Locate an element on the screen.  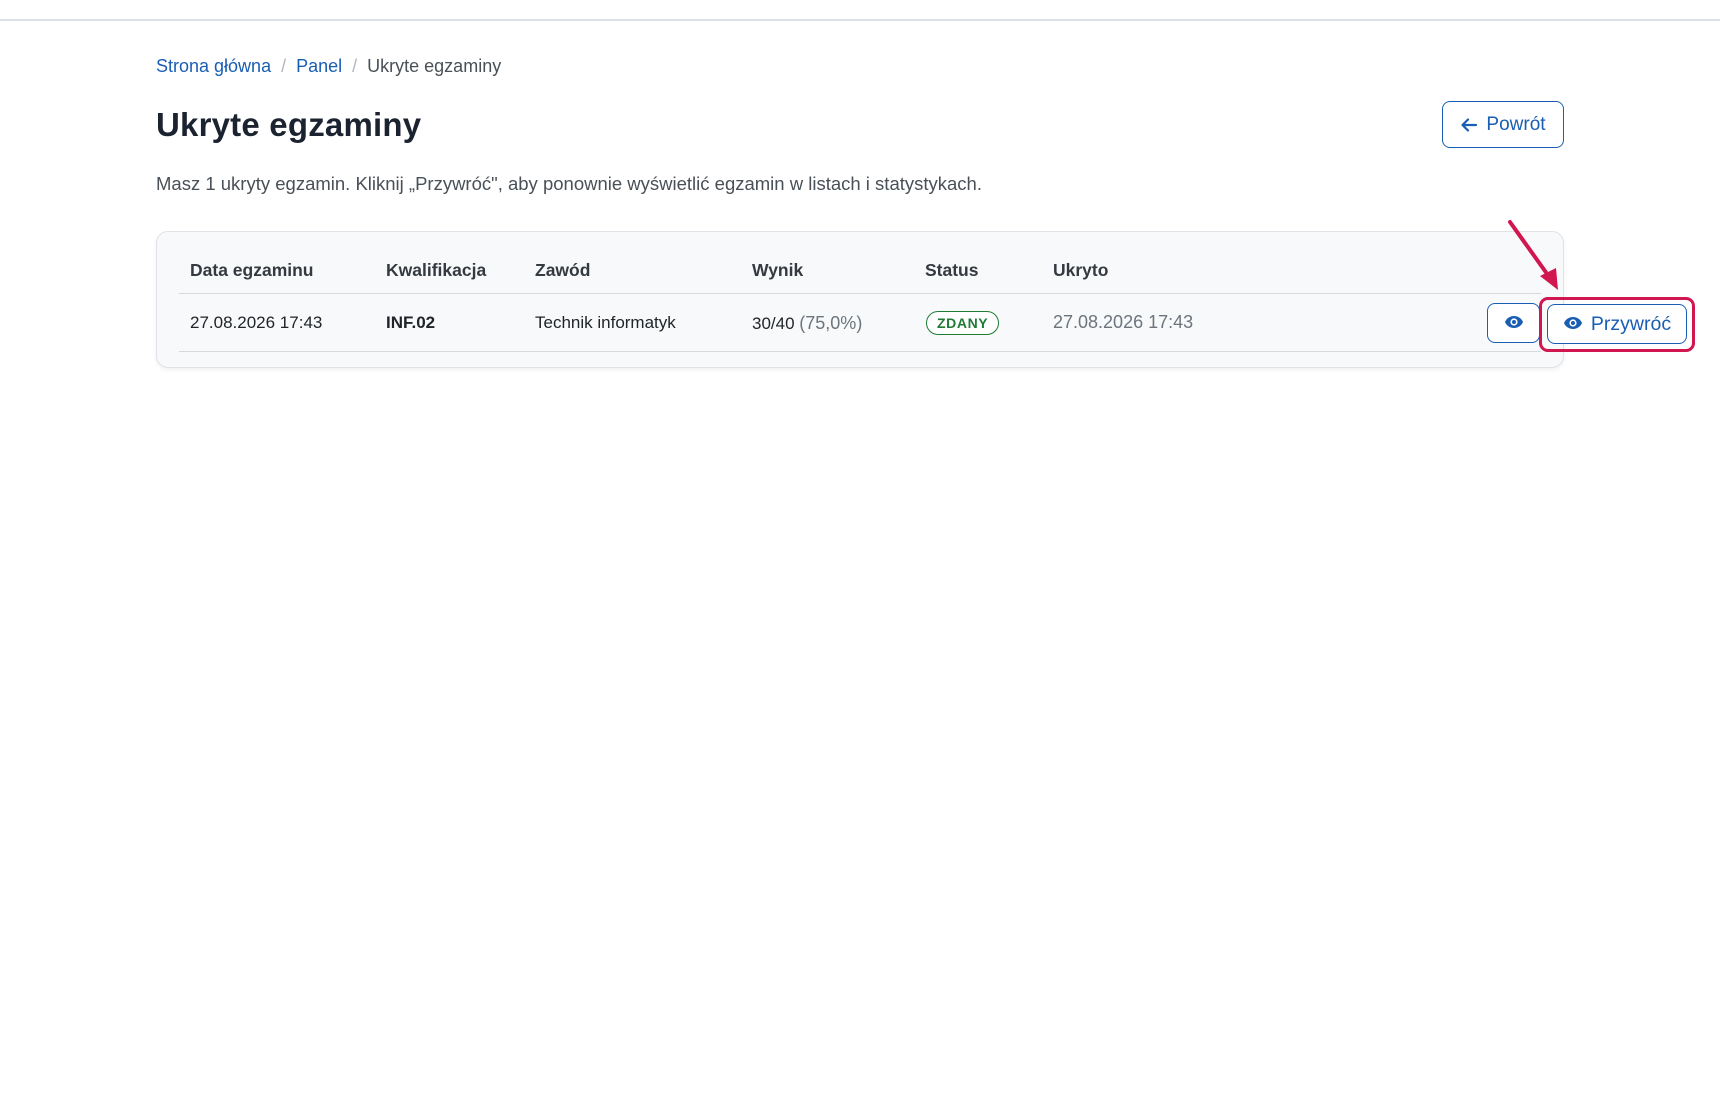
restore-button: Przywróć is located at coordinates (1617, 324).